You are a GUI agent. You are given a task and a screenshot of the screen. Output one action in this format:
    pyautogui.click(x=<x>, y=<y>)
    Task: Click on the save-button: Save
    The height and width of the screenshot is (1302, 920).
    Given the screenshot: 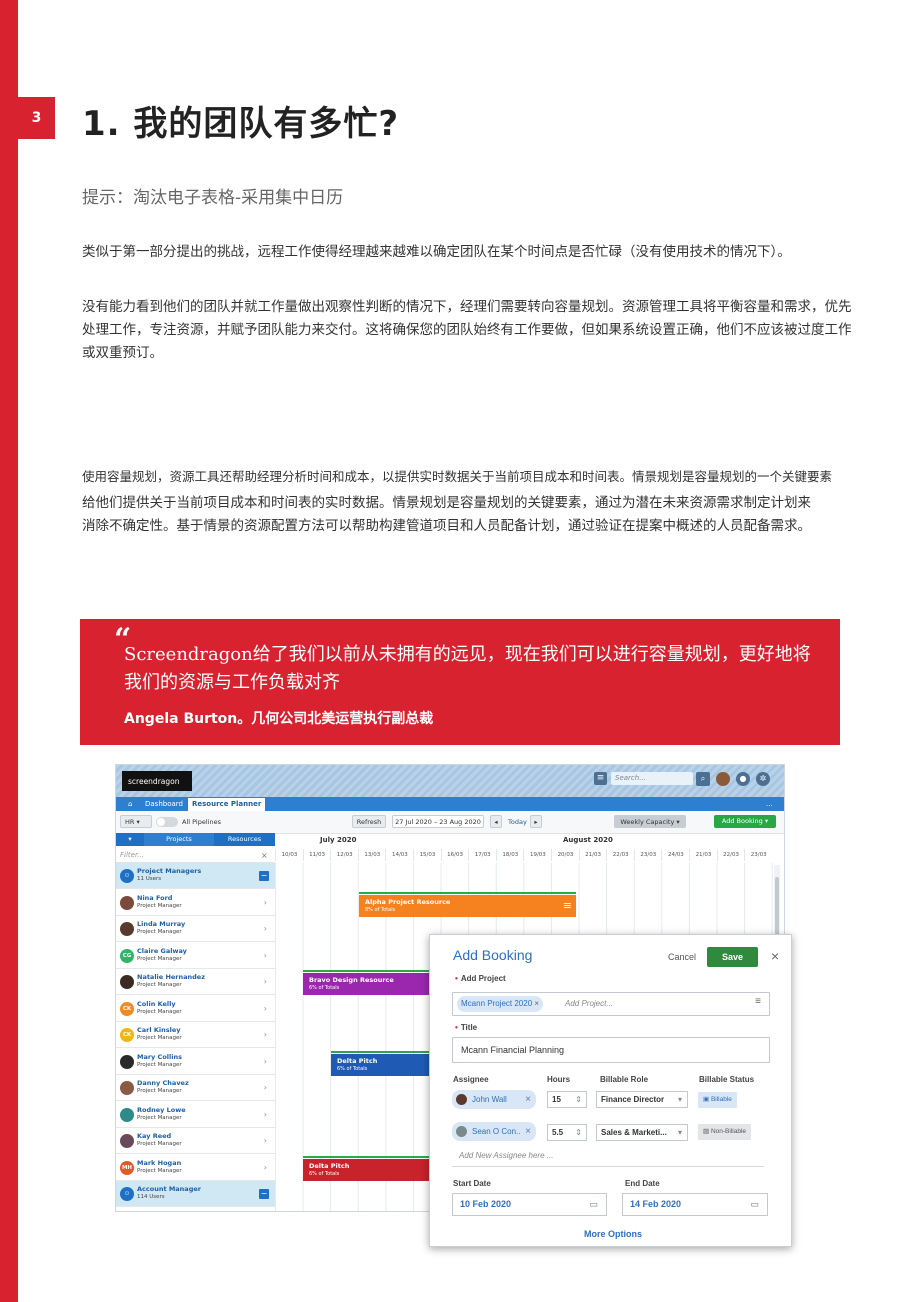 What is the action you would take?
    pyautogui.click(x=732, y=957)
    